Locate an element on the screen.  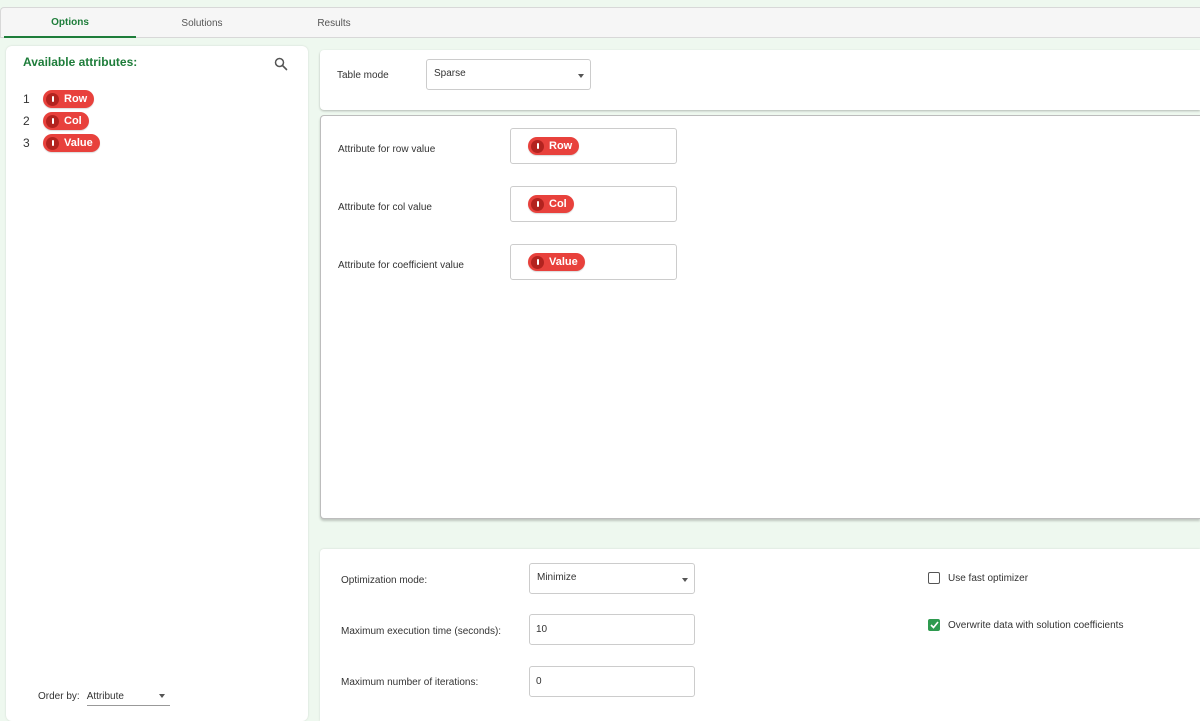
max-execution-time-input: 10 is located at coordinates (612, 629).